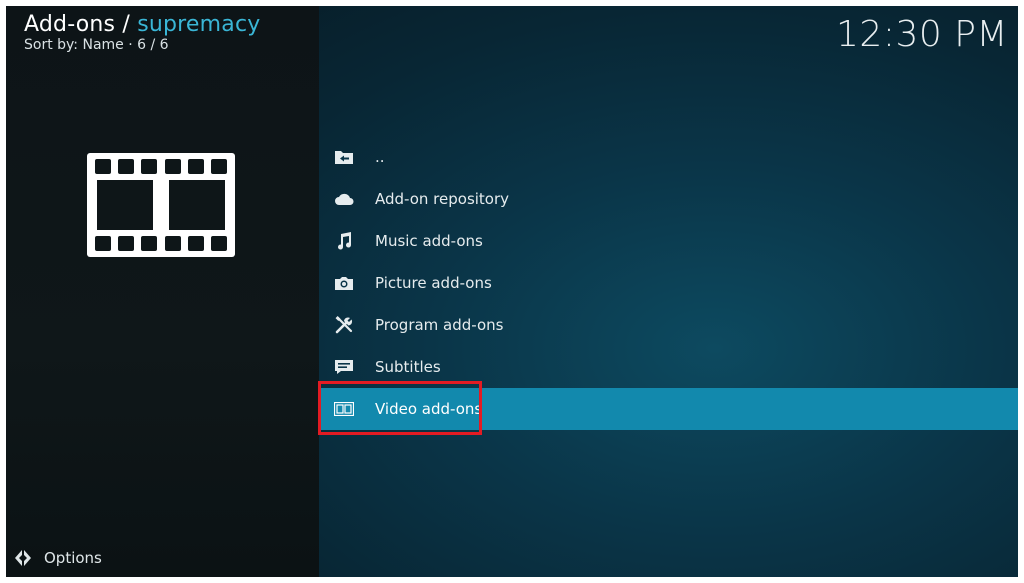 This screenshot has height=583, width=1024. Describe the element at coordinates (380, 157) in the screenshot. I see `list-item-label: ..` at that location.